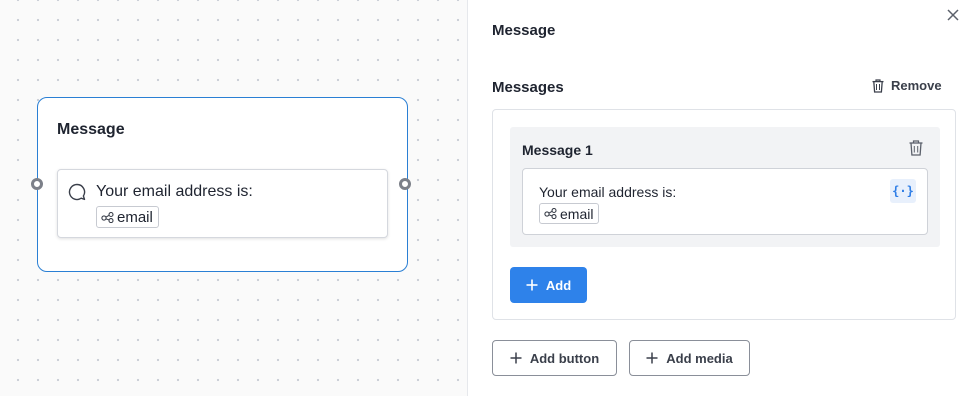  I want to click on message-label: Message 1, so click(557, 150).